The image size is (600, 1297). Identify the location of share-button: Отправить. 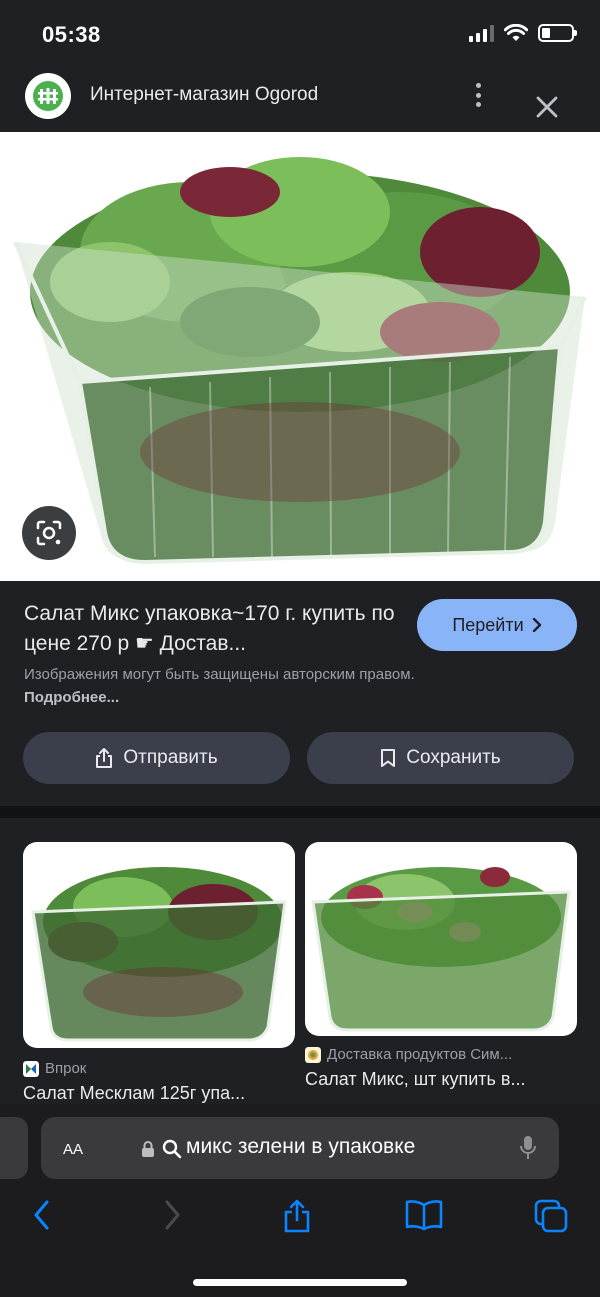
(156, 758).